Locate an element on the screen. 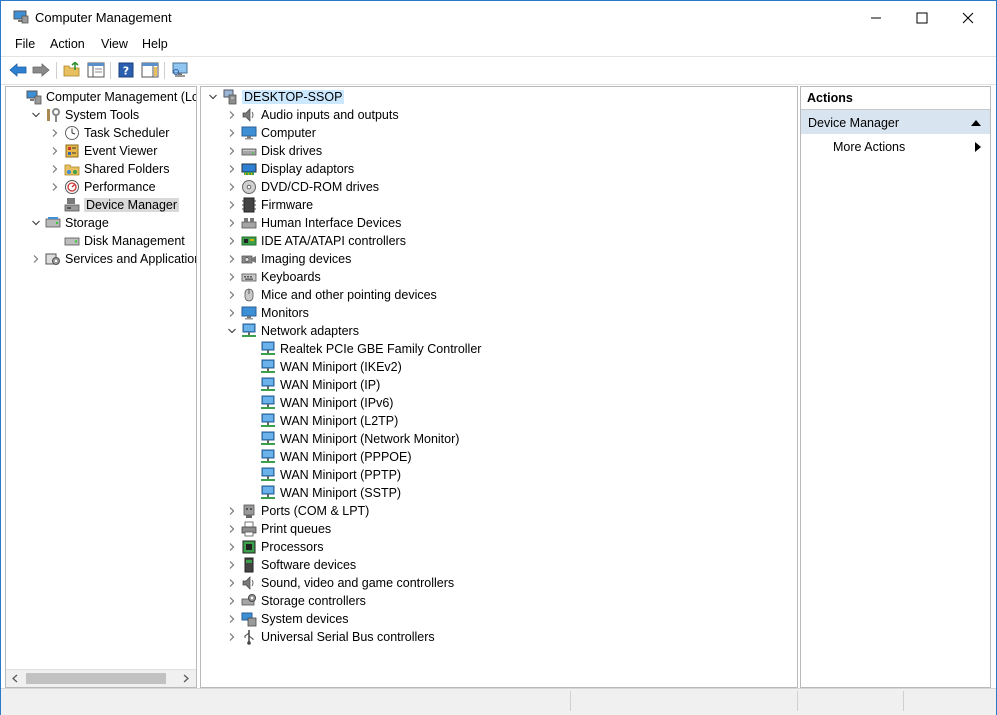  scrollbar-thumb is located at coordinates (96, 678).